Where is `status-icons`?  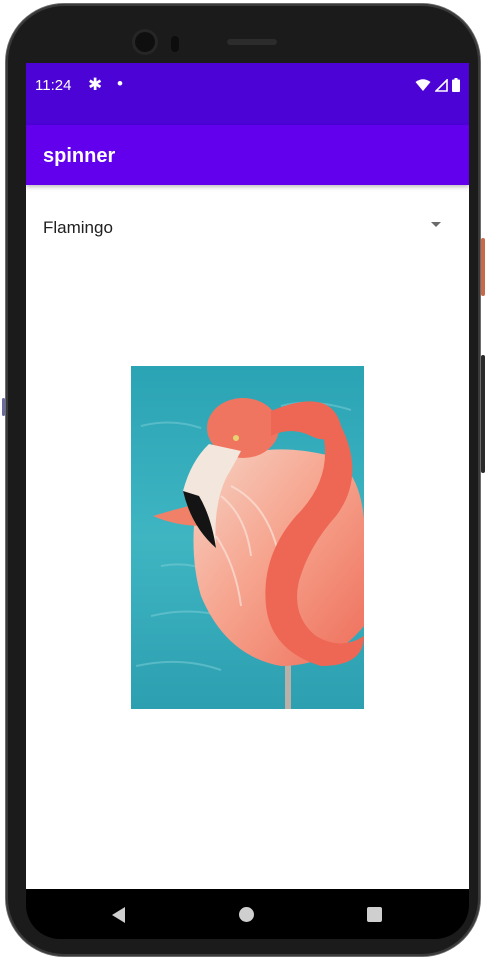 status-icons is located at coordinates (437, 85).